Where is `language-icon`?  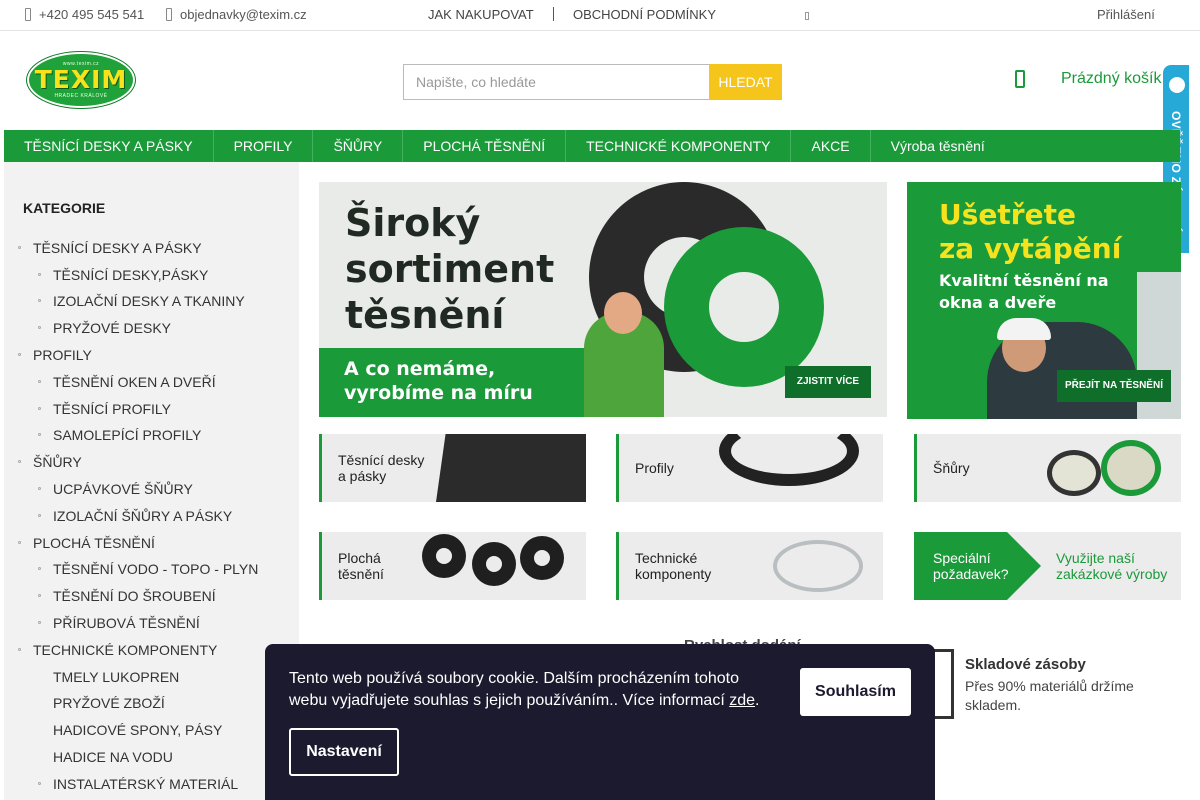
language-icon is located at coordinates (807, 16).